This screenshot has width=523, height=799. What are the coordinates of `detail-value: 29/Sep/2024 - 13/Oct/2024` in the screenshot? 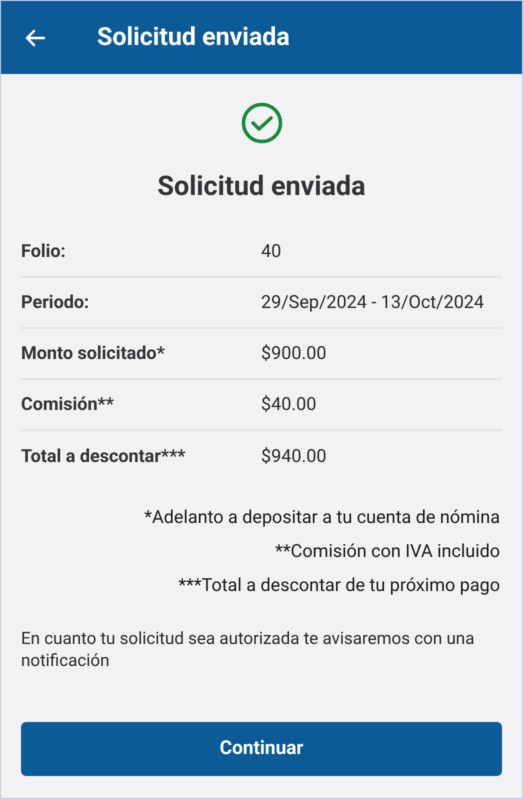 It's located at (372, 302).